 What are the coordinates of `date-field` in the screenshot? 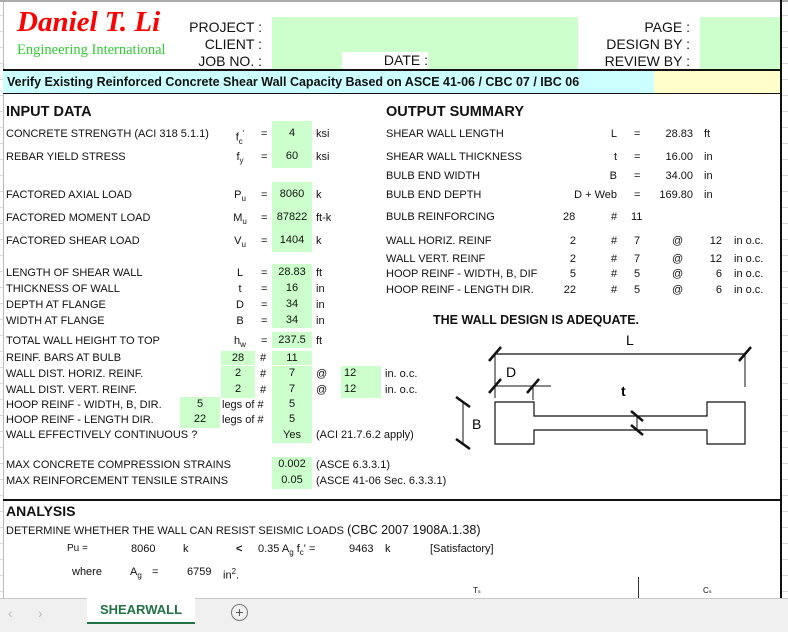 It's located at (503, 60).